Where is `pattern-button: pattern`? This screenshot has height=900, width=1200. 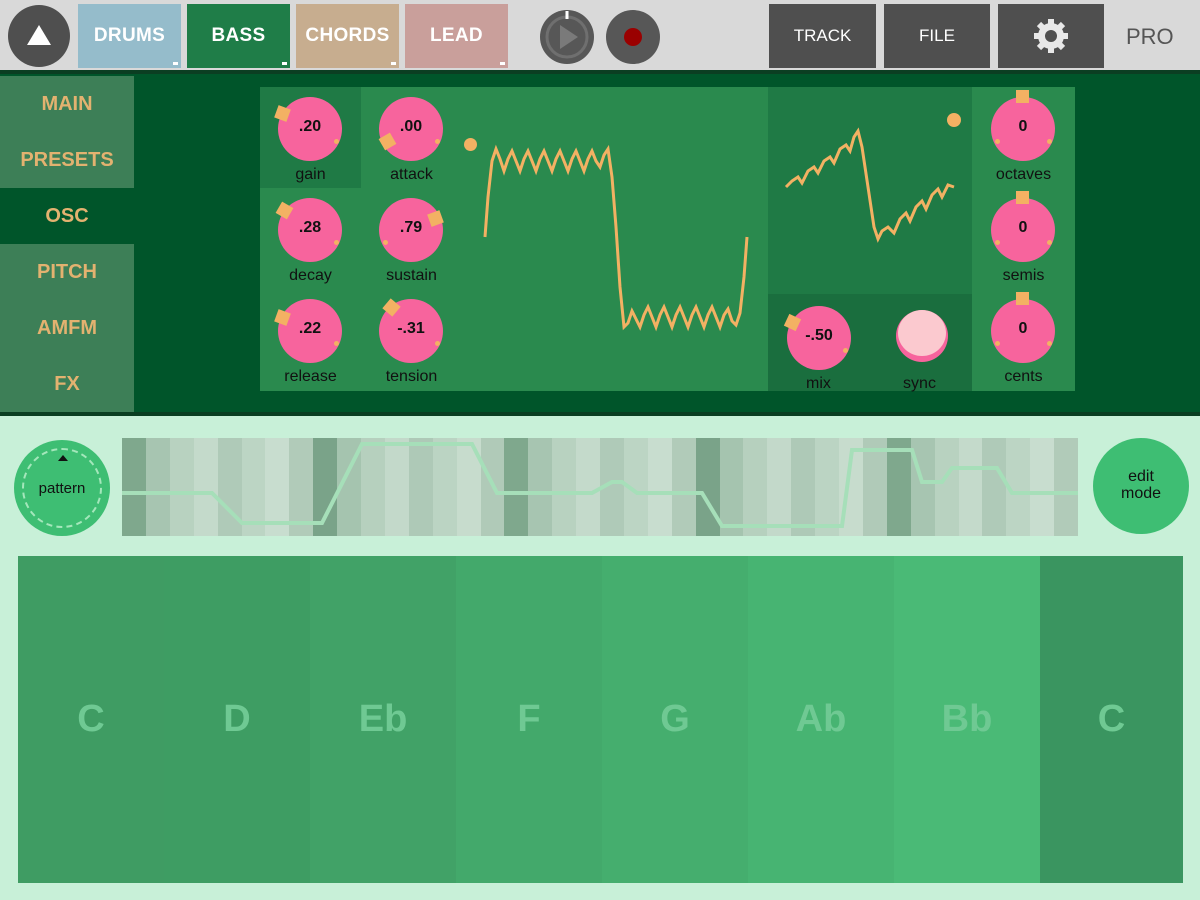
pattern-button: pattern is located at coordinates (62, 488).